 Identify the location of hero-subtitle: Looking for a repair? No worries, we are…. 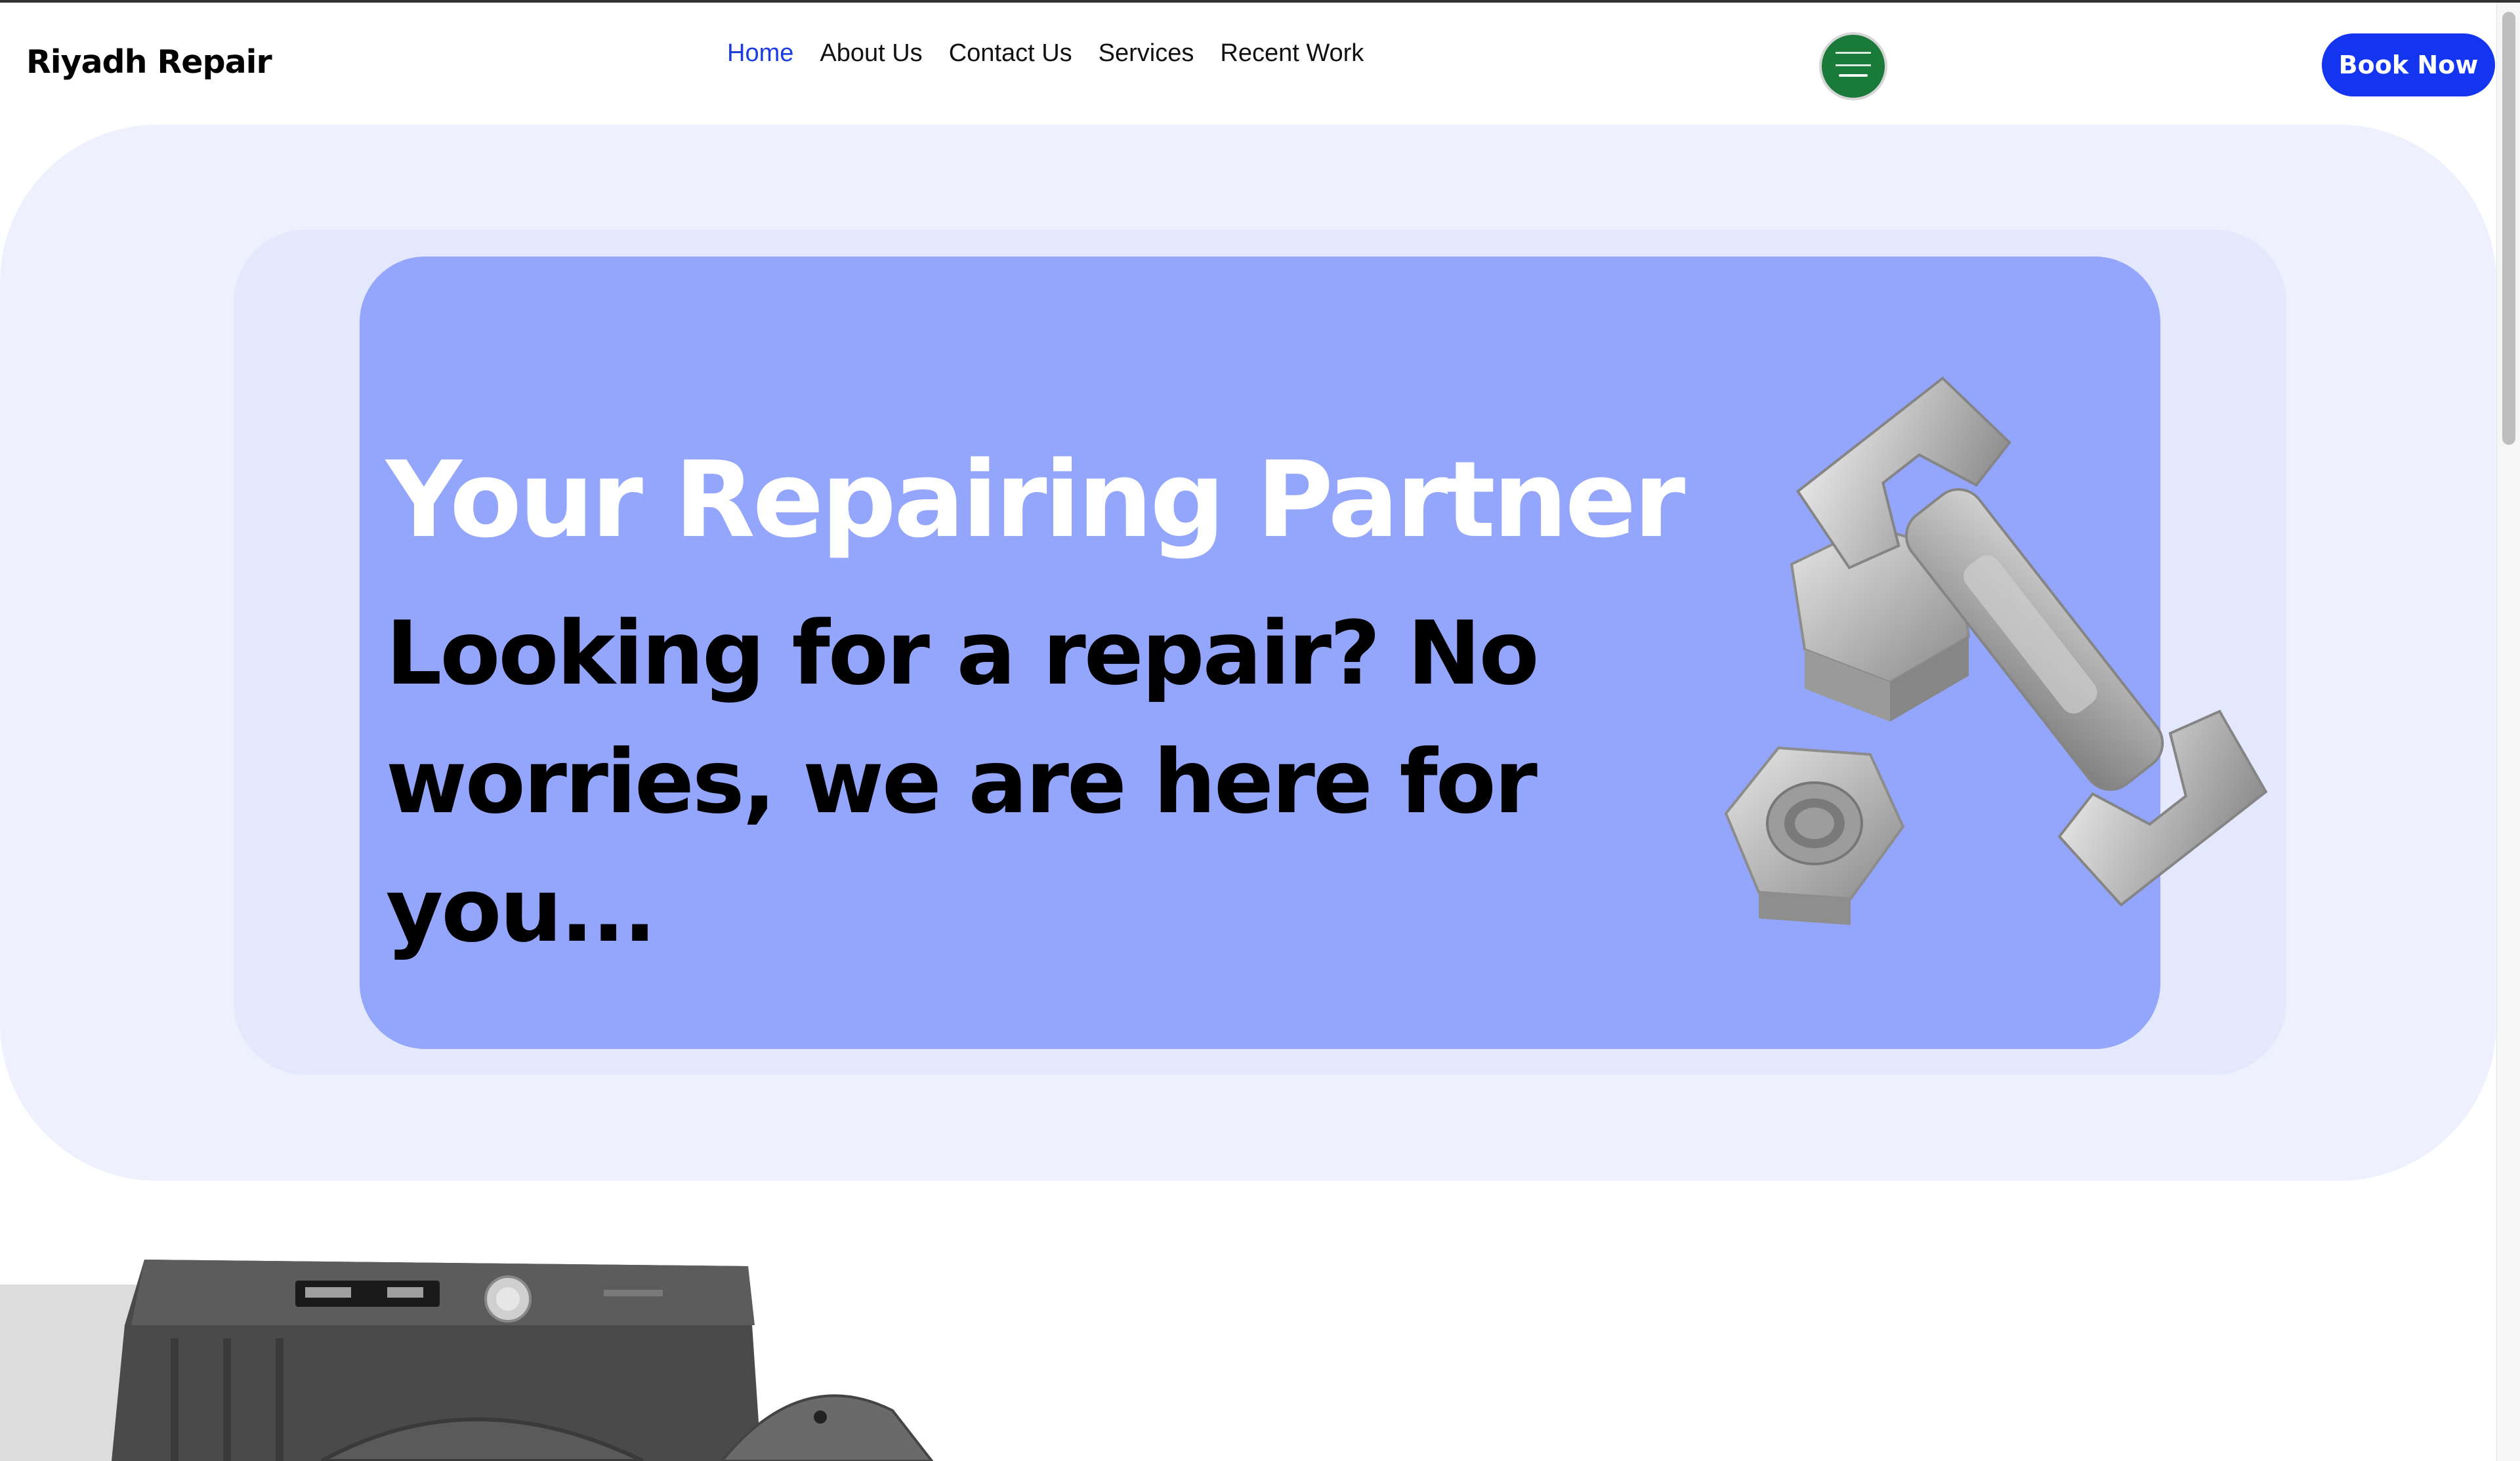
(963, 782).